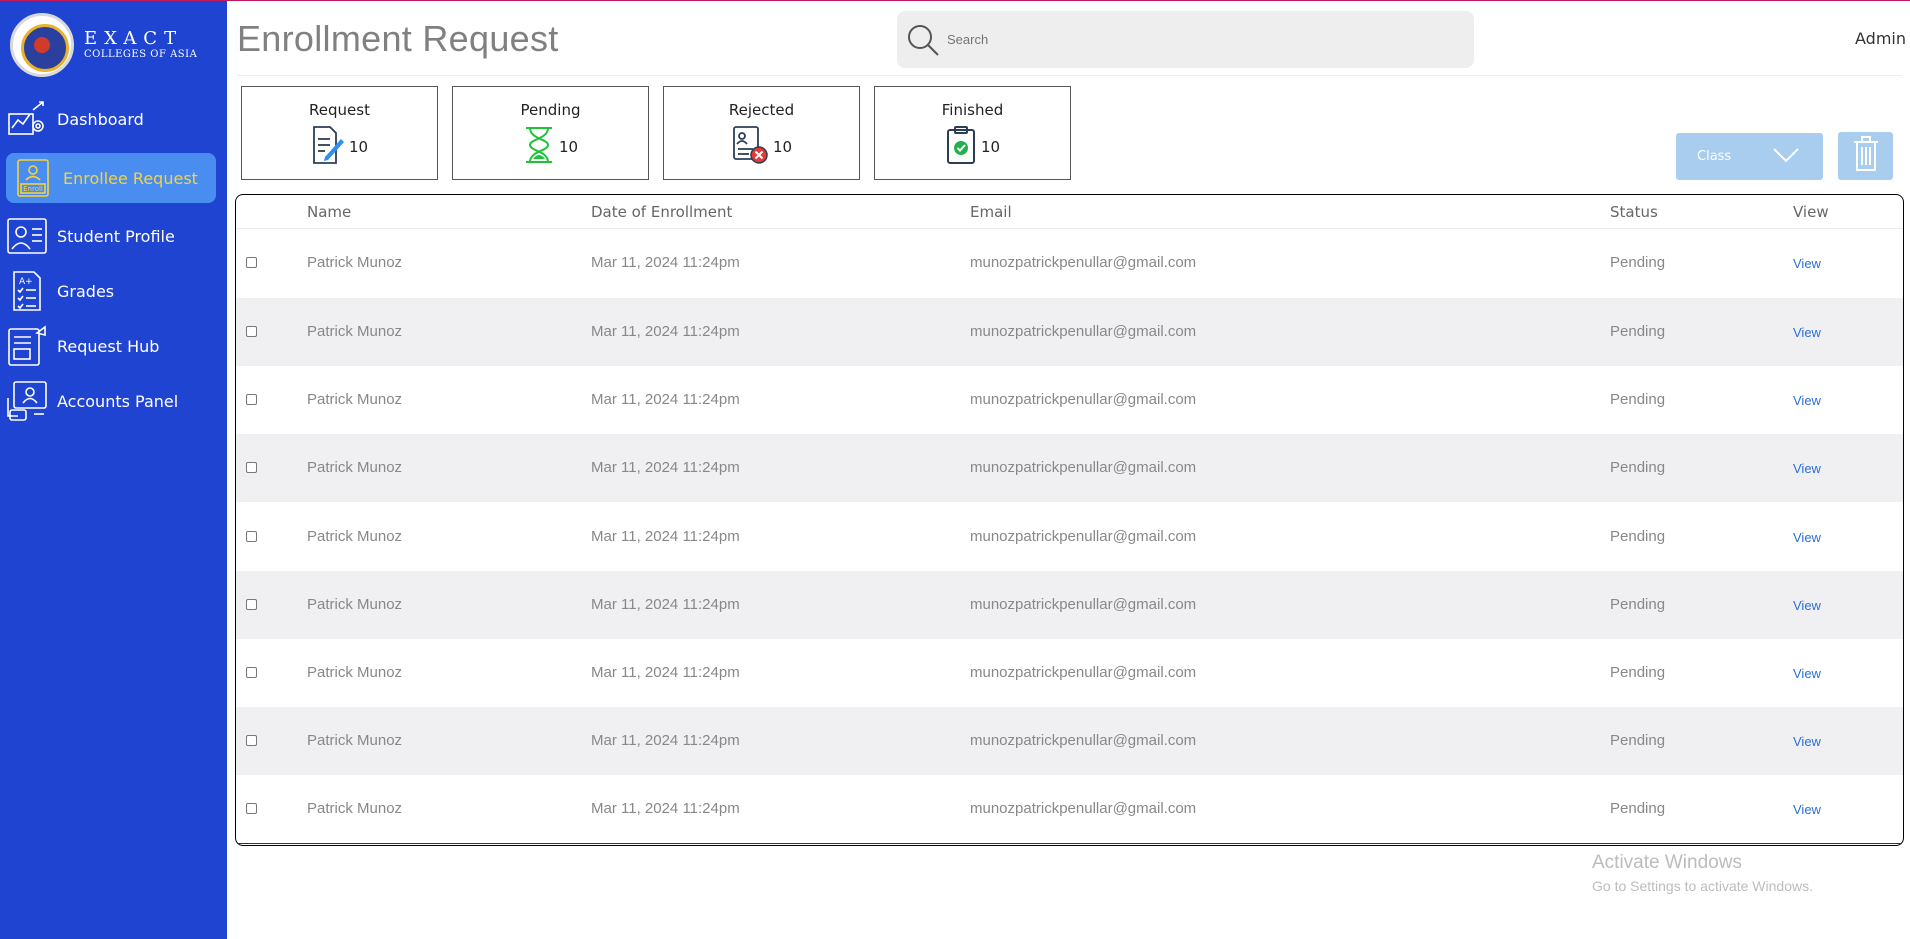  I want to click on college-seal-icon, so click(42, 45).